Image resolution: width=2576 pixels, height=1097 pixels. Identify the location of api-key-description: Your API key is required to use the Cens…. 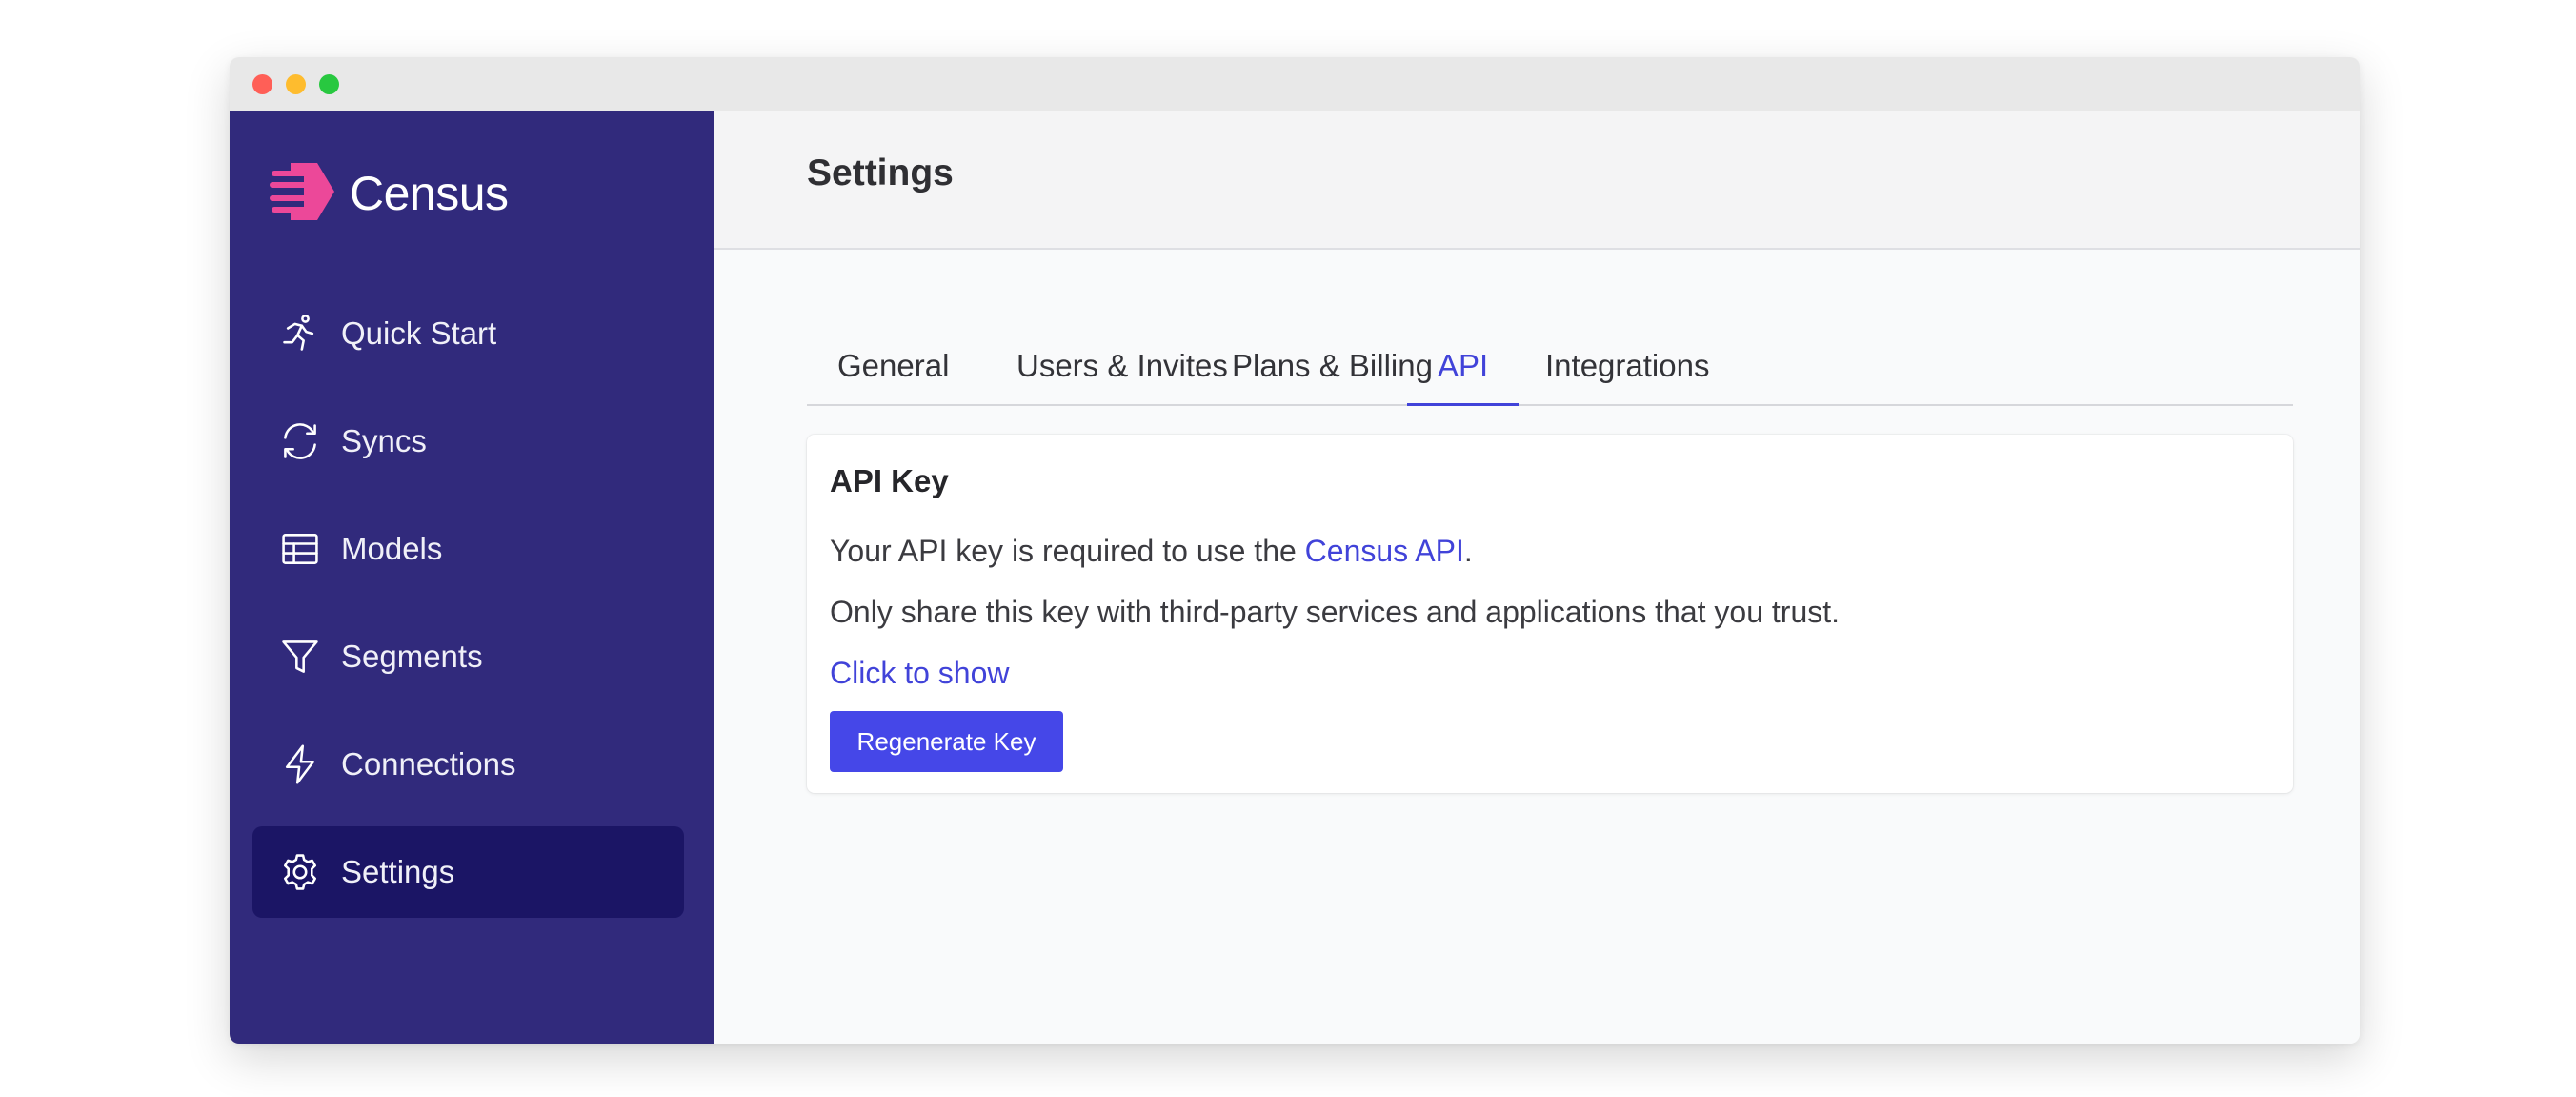
(1152, 551).